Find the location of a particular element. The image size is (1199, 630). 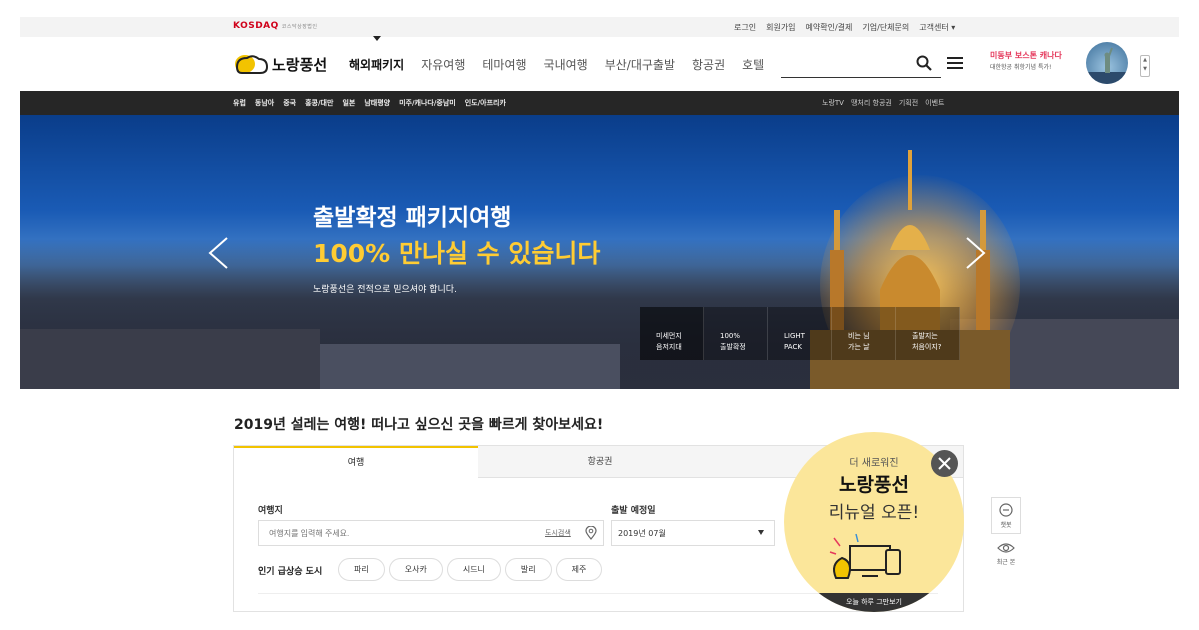

header-search-input is located at coordinates (846, 65).